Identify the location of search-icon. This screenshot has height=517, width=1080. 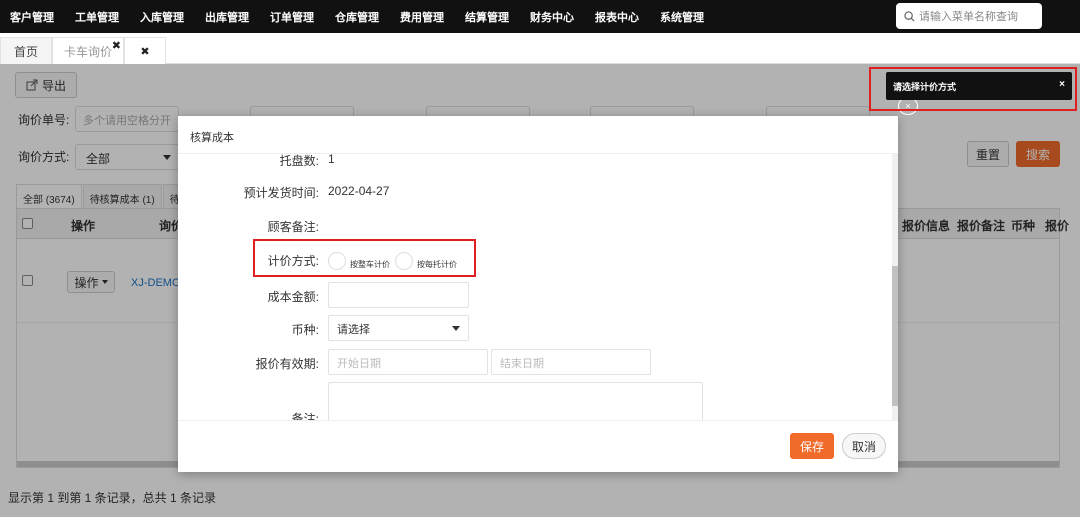
(909, 16).